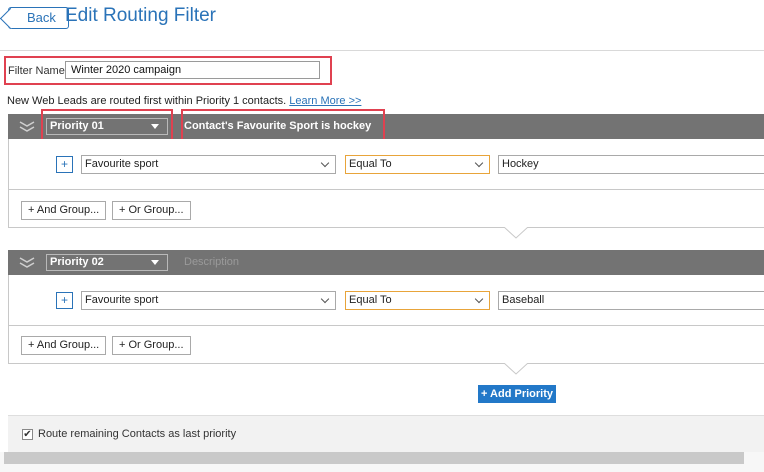 The height and width of the screenshot is (472, 764). Describe the element at coordinates (192, 70) in the screenshot. I see `filter-name-input` at that location.